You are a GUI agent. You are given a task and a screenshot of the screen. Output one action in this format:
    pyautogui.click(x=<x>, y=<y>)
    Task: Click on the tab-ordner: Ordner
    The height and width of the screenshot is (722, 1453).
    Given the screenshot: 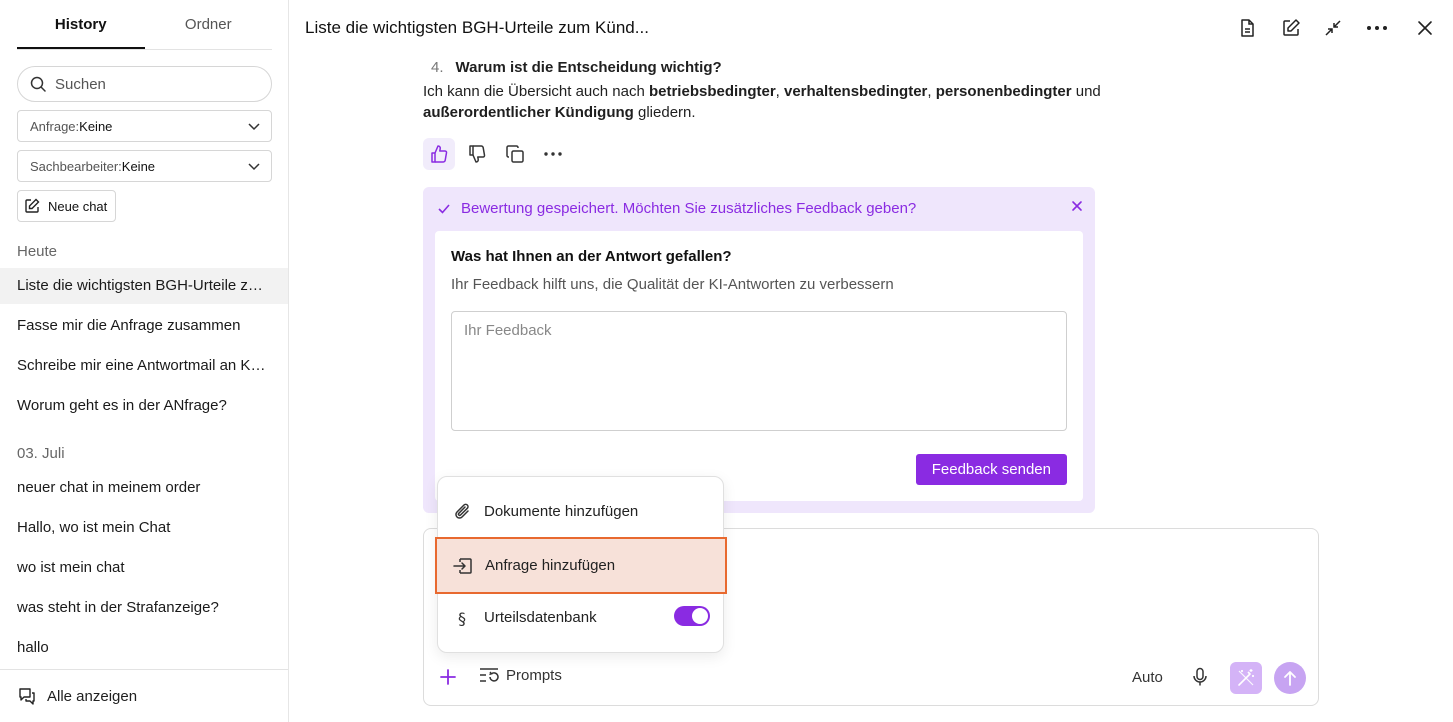 What is the action you would take?
    pyautogui.click(x=209, y=24)
    